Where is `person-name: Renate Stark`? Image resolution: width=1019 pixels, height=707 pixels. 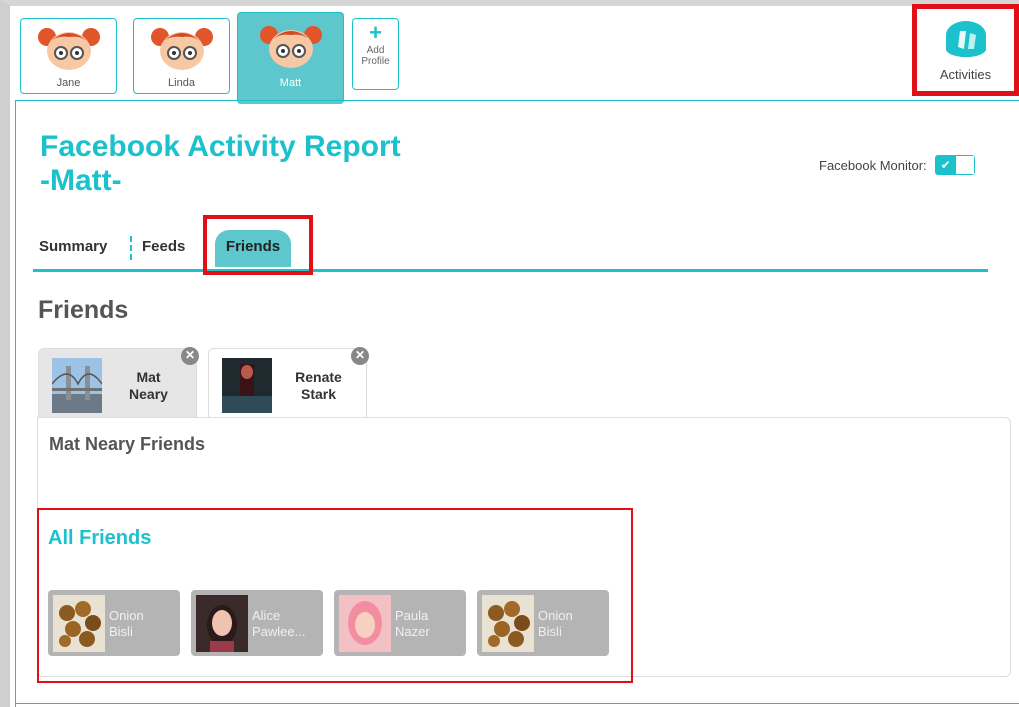 person-name: Renate Stark is located at coordinates (318, 386).